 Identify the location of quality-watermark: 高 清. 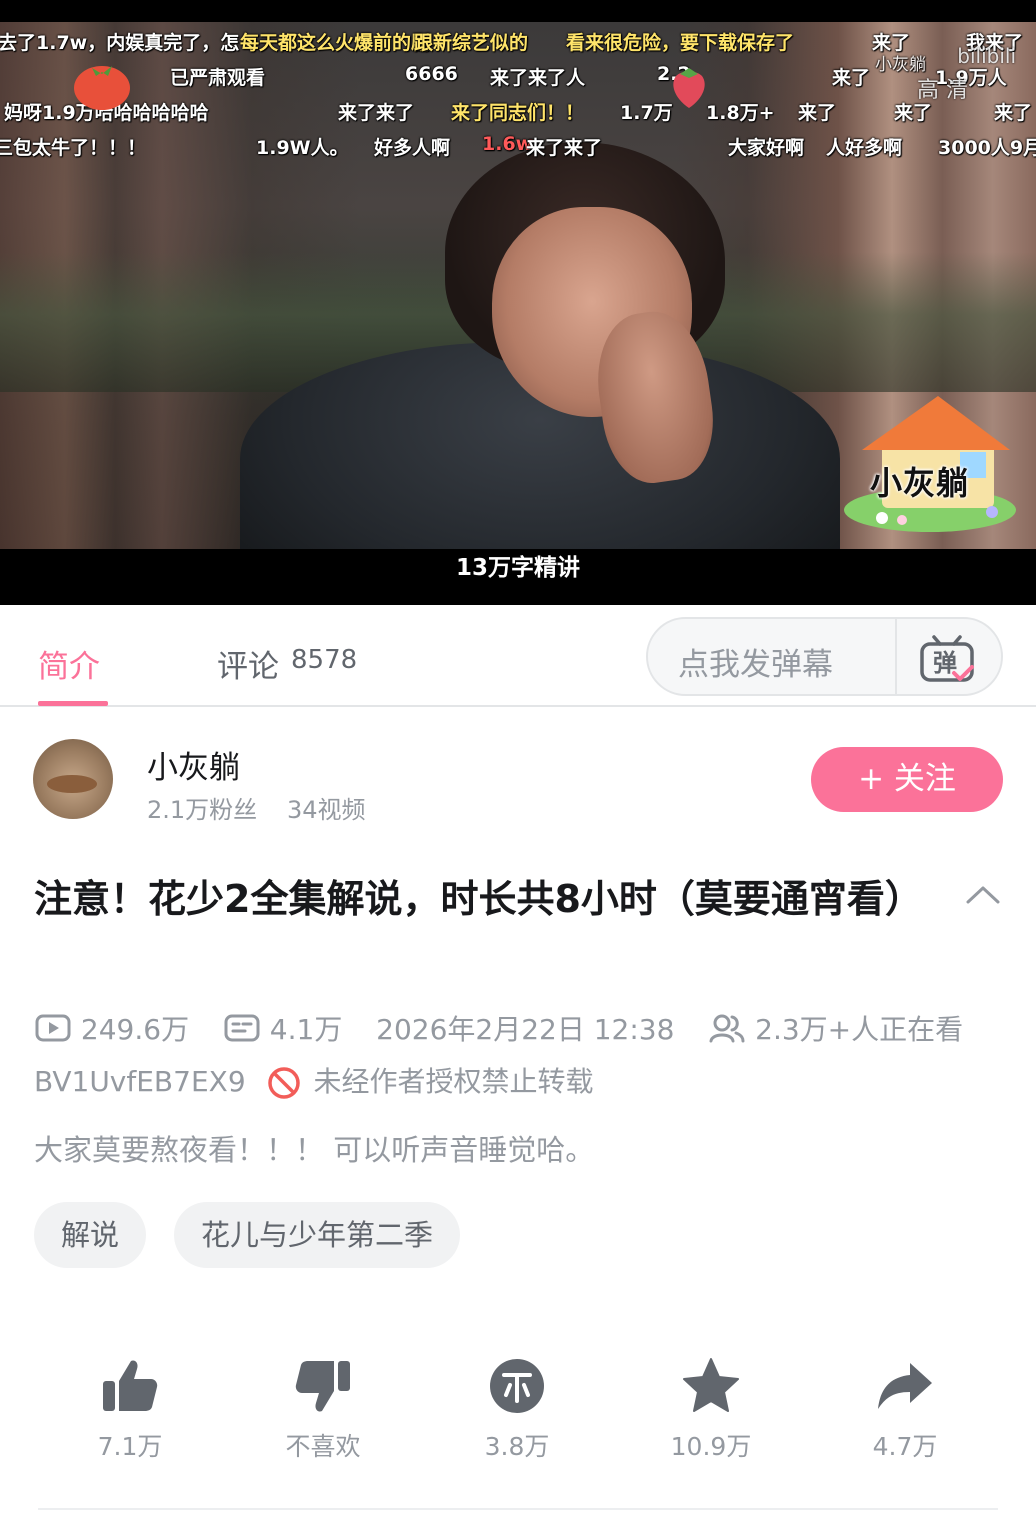
(942, 90).